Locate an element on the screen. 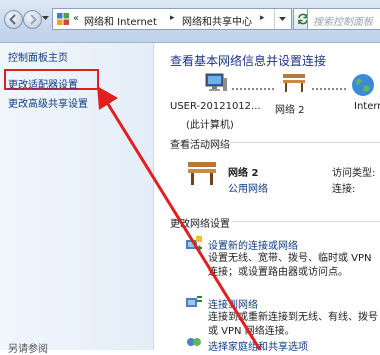 The width and height of the screenshot is (380, 355). address-dropdown-button is located at coordinates (282, 19).